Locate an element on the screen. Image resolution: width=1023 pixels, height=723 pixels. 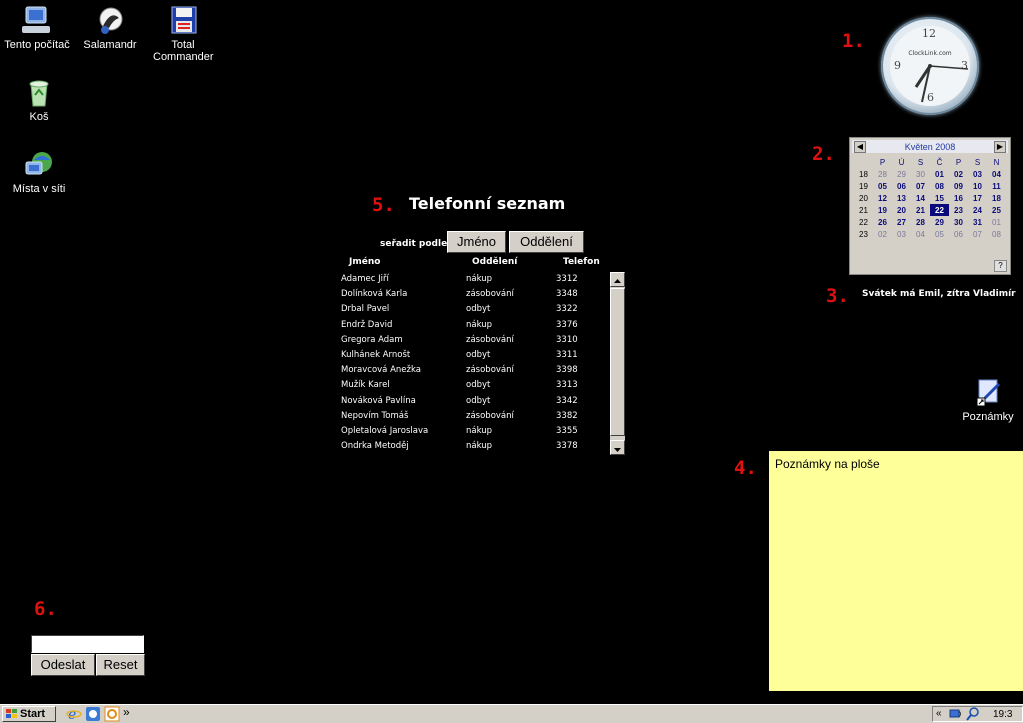
weekday-label: Ú is located at coordinates (901, 162).